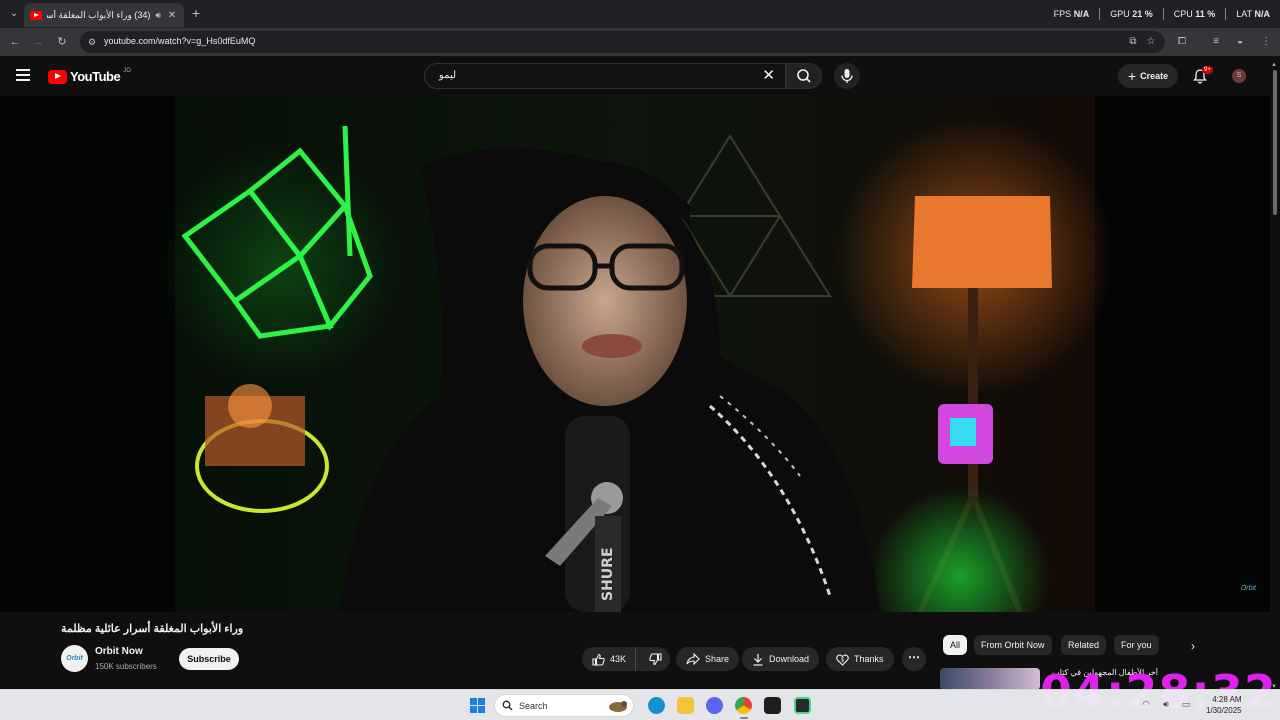  I want to click on reload-icon: ↻, so click(62, 42).